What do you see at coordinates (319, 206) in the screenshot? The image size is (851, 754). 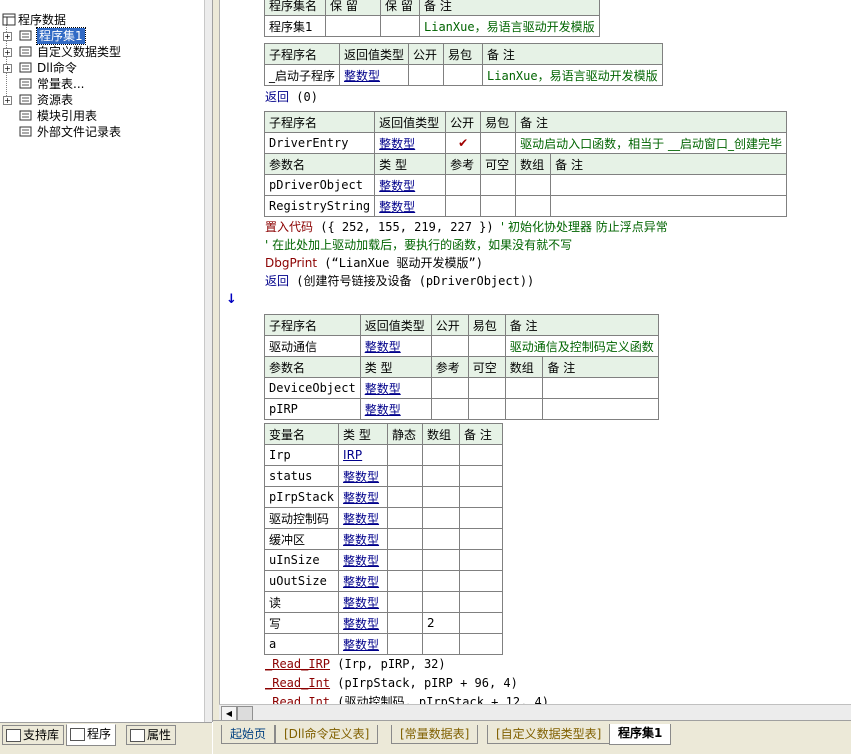 I see `param-name-cell: RegistryString` at bounding box center [319, 206].